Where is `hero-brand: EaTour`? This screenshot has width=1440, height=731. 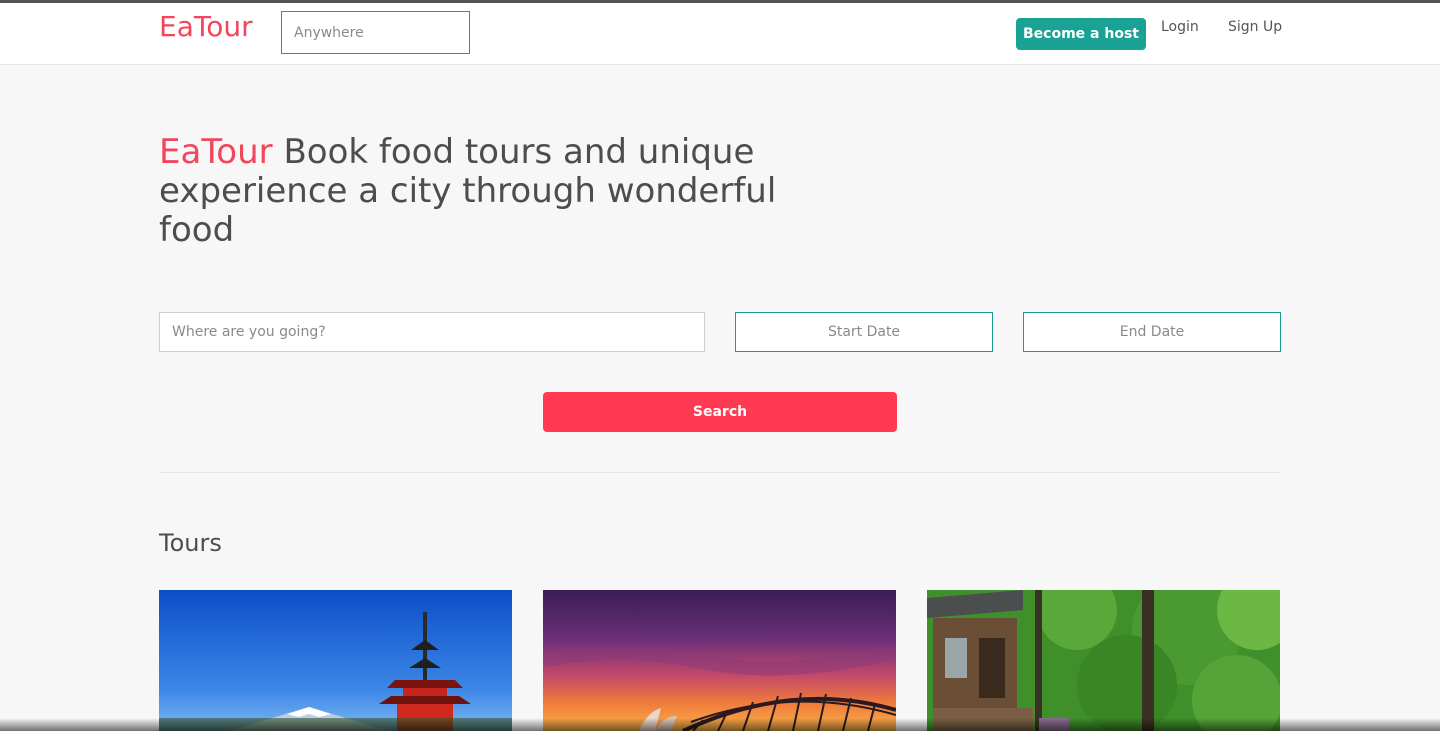
hero-brand: EaTour is located at coordinates (216, 152).